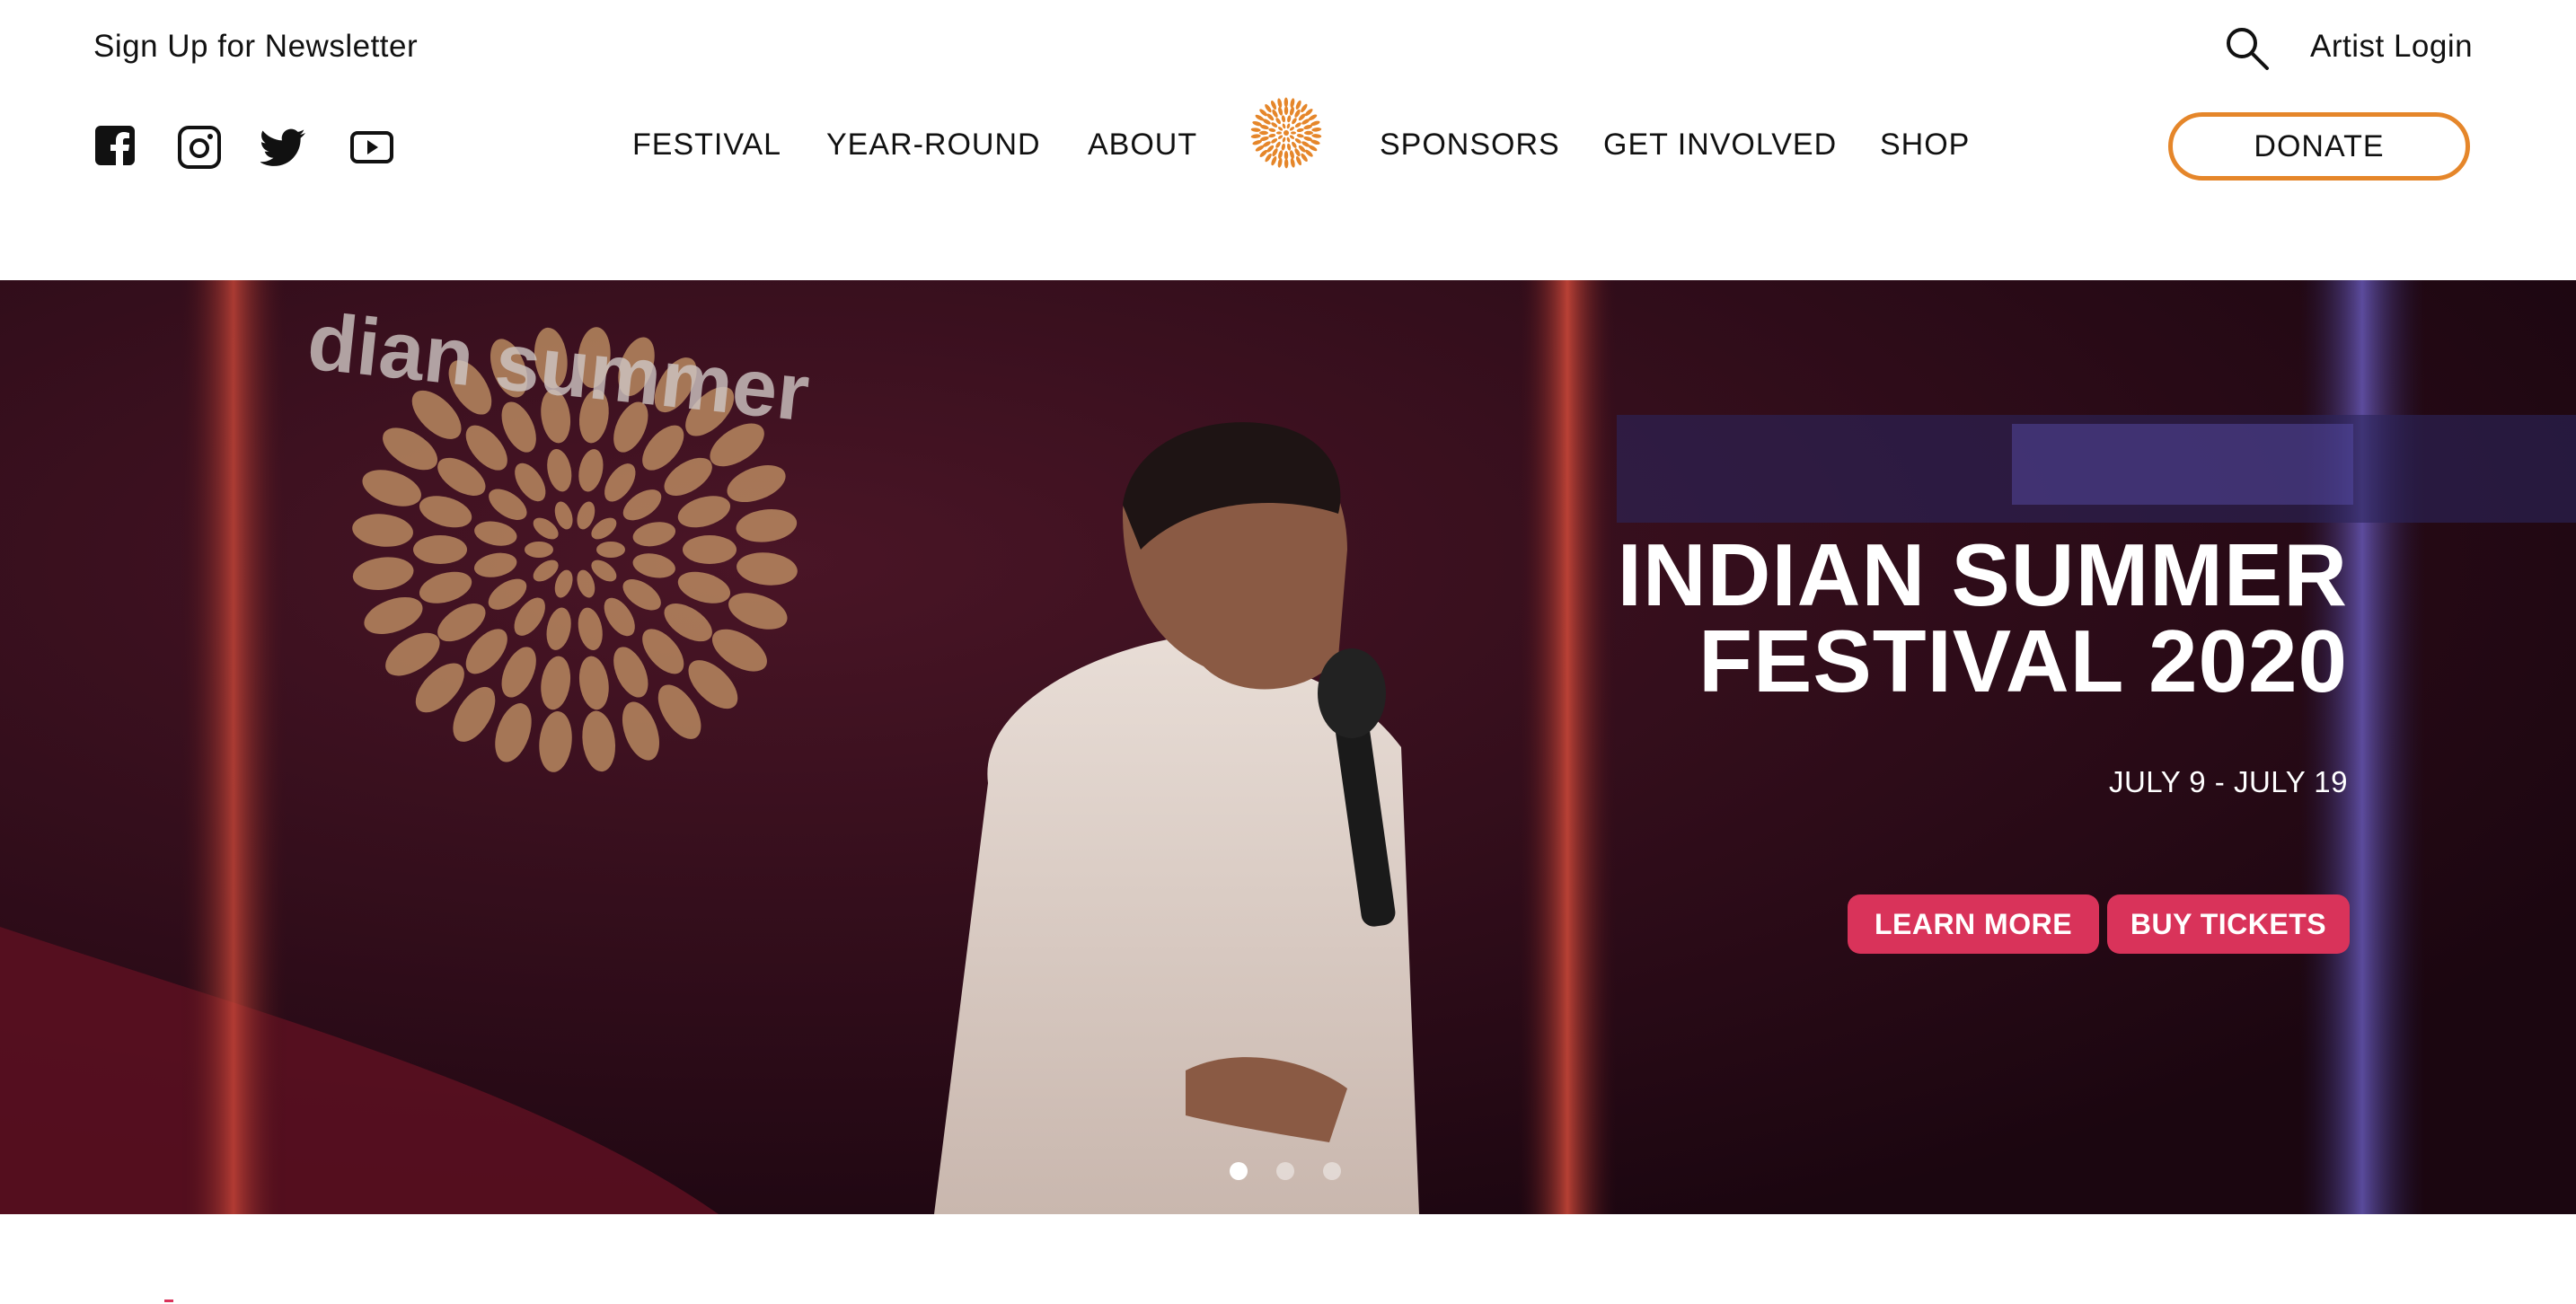 The height and width of the screenshot is (1304, 2576). Describe the element at coordinates (255, 47) in the screenshot. I see `newsletter-signup-link: Sign Up for Newsletter` at that location.